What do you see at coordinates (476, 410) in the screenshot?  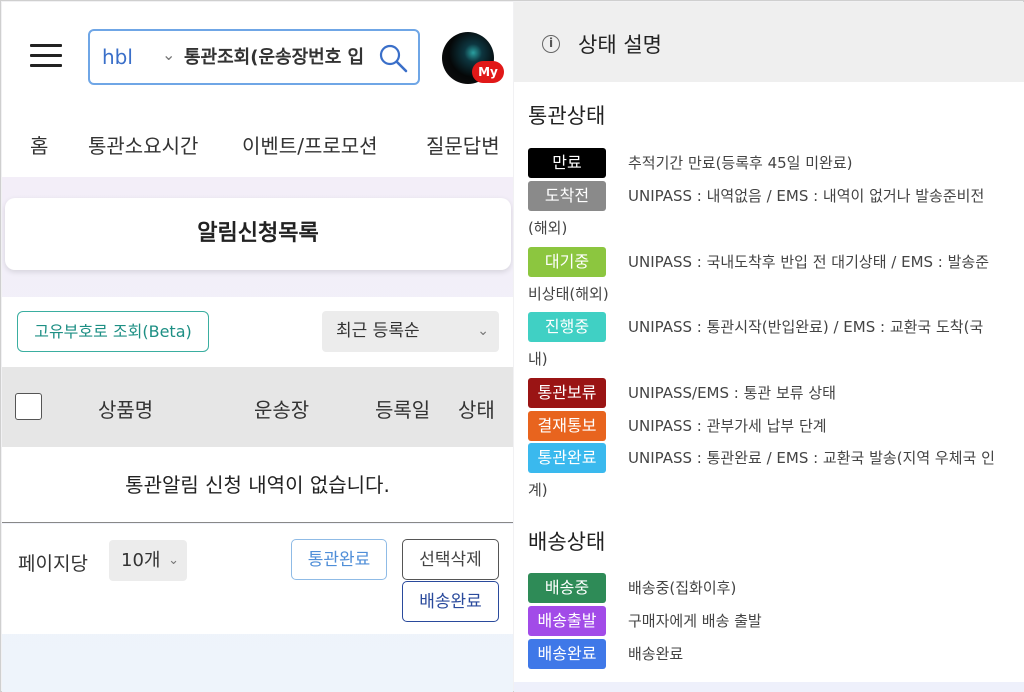 I see `column-status: 상태` at bounding box center [476, 410].